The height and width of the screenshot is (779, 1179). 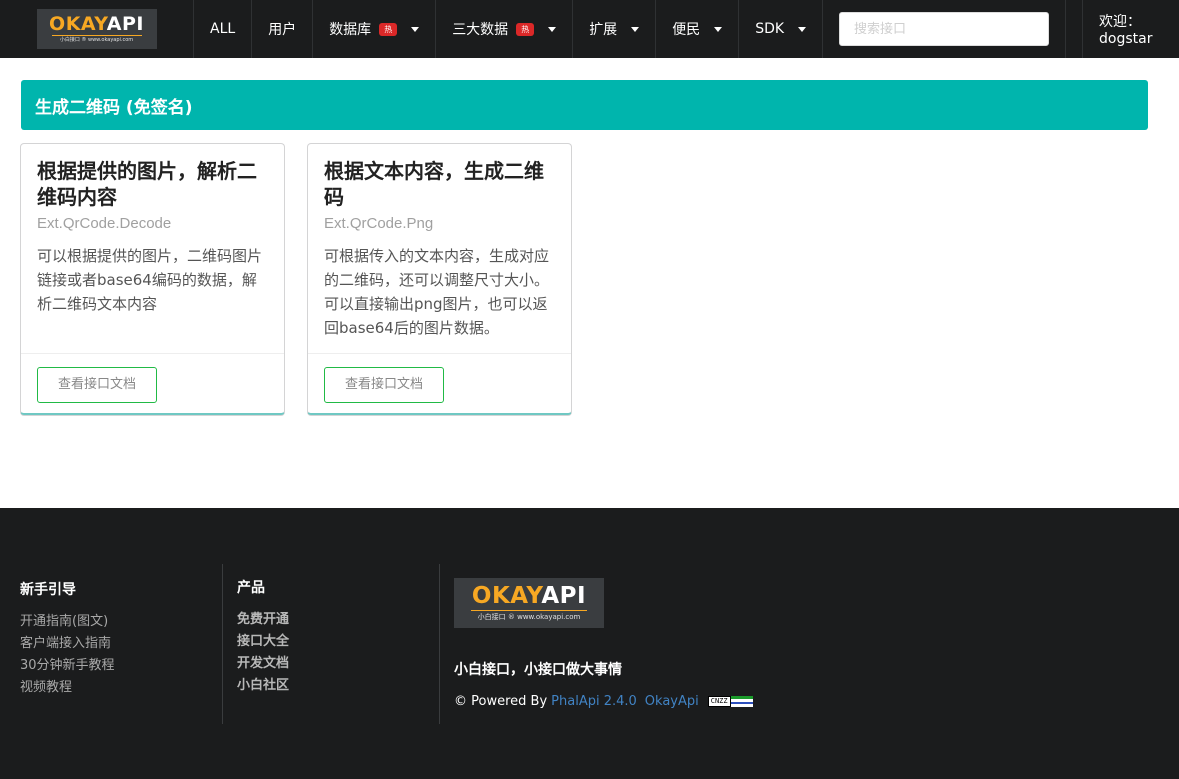 I want to click on nav-item-big-data: 三大数据 热, so click(x=505, y=29).